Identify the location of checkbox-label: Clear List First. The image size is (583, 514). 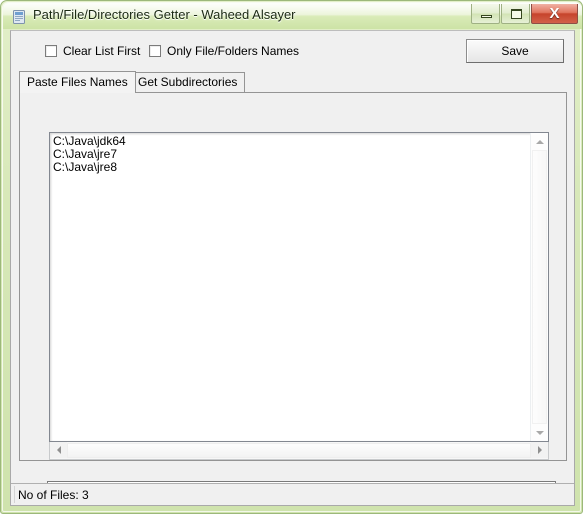
(102, 51).